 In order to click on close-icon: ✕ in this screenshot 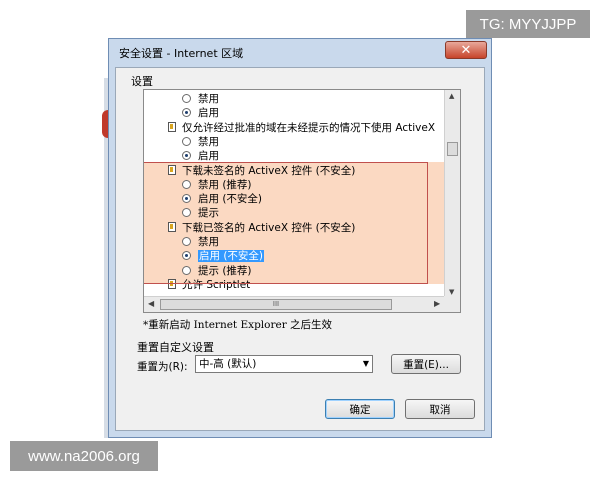, I will do `click(466, 50)`.